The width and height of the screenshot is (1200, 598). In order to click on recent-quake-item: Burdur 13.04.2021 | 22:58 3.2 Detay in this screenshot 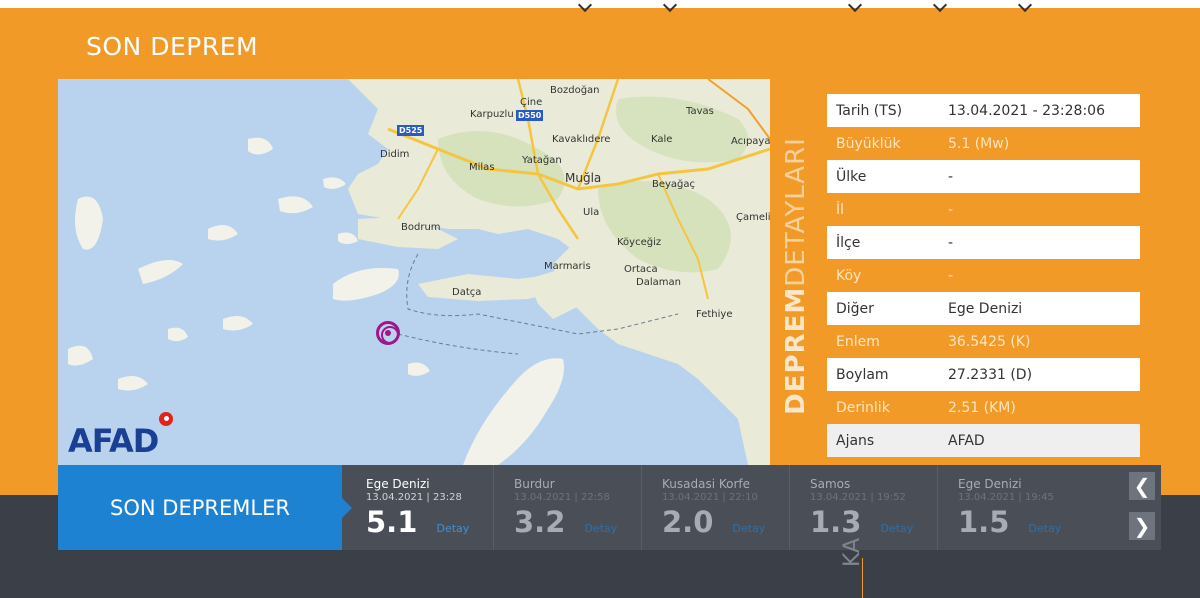, I will do `click(568, 507)`.